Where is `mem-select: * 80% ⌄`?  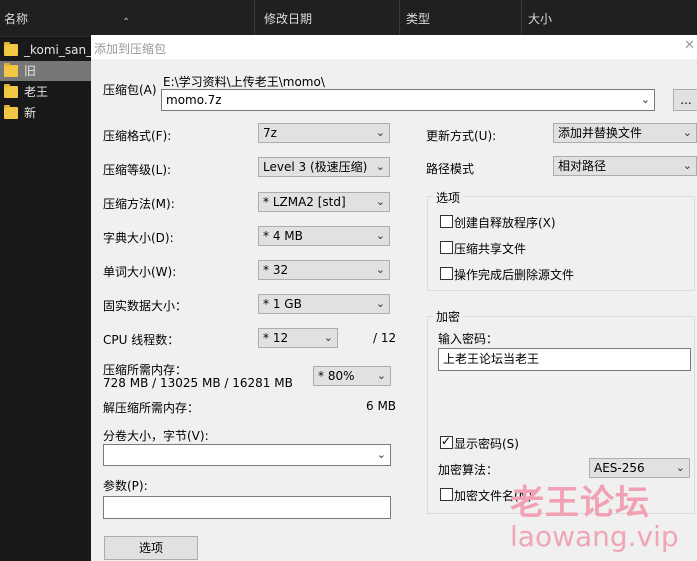 mem-select: * 80% ⌄ is located at coordinates (352, 376).